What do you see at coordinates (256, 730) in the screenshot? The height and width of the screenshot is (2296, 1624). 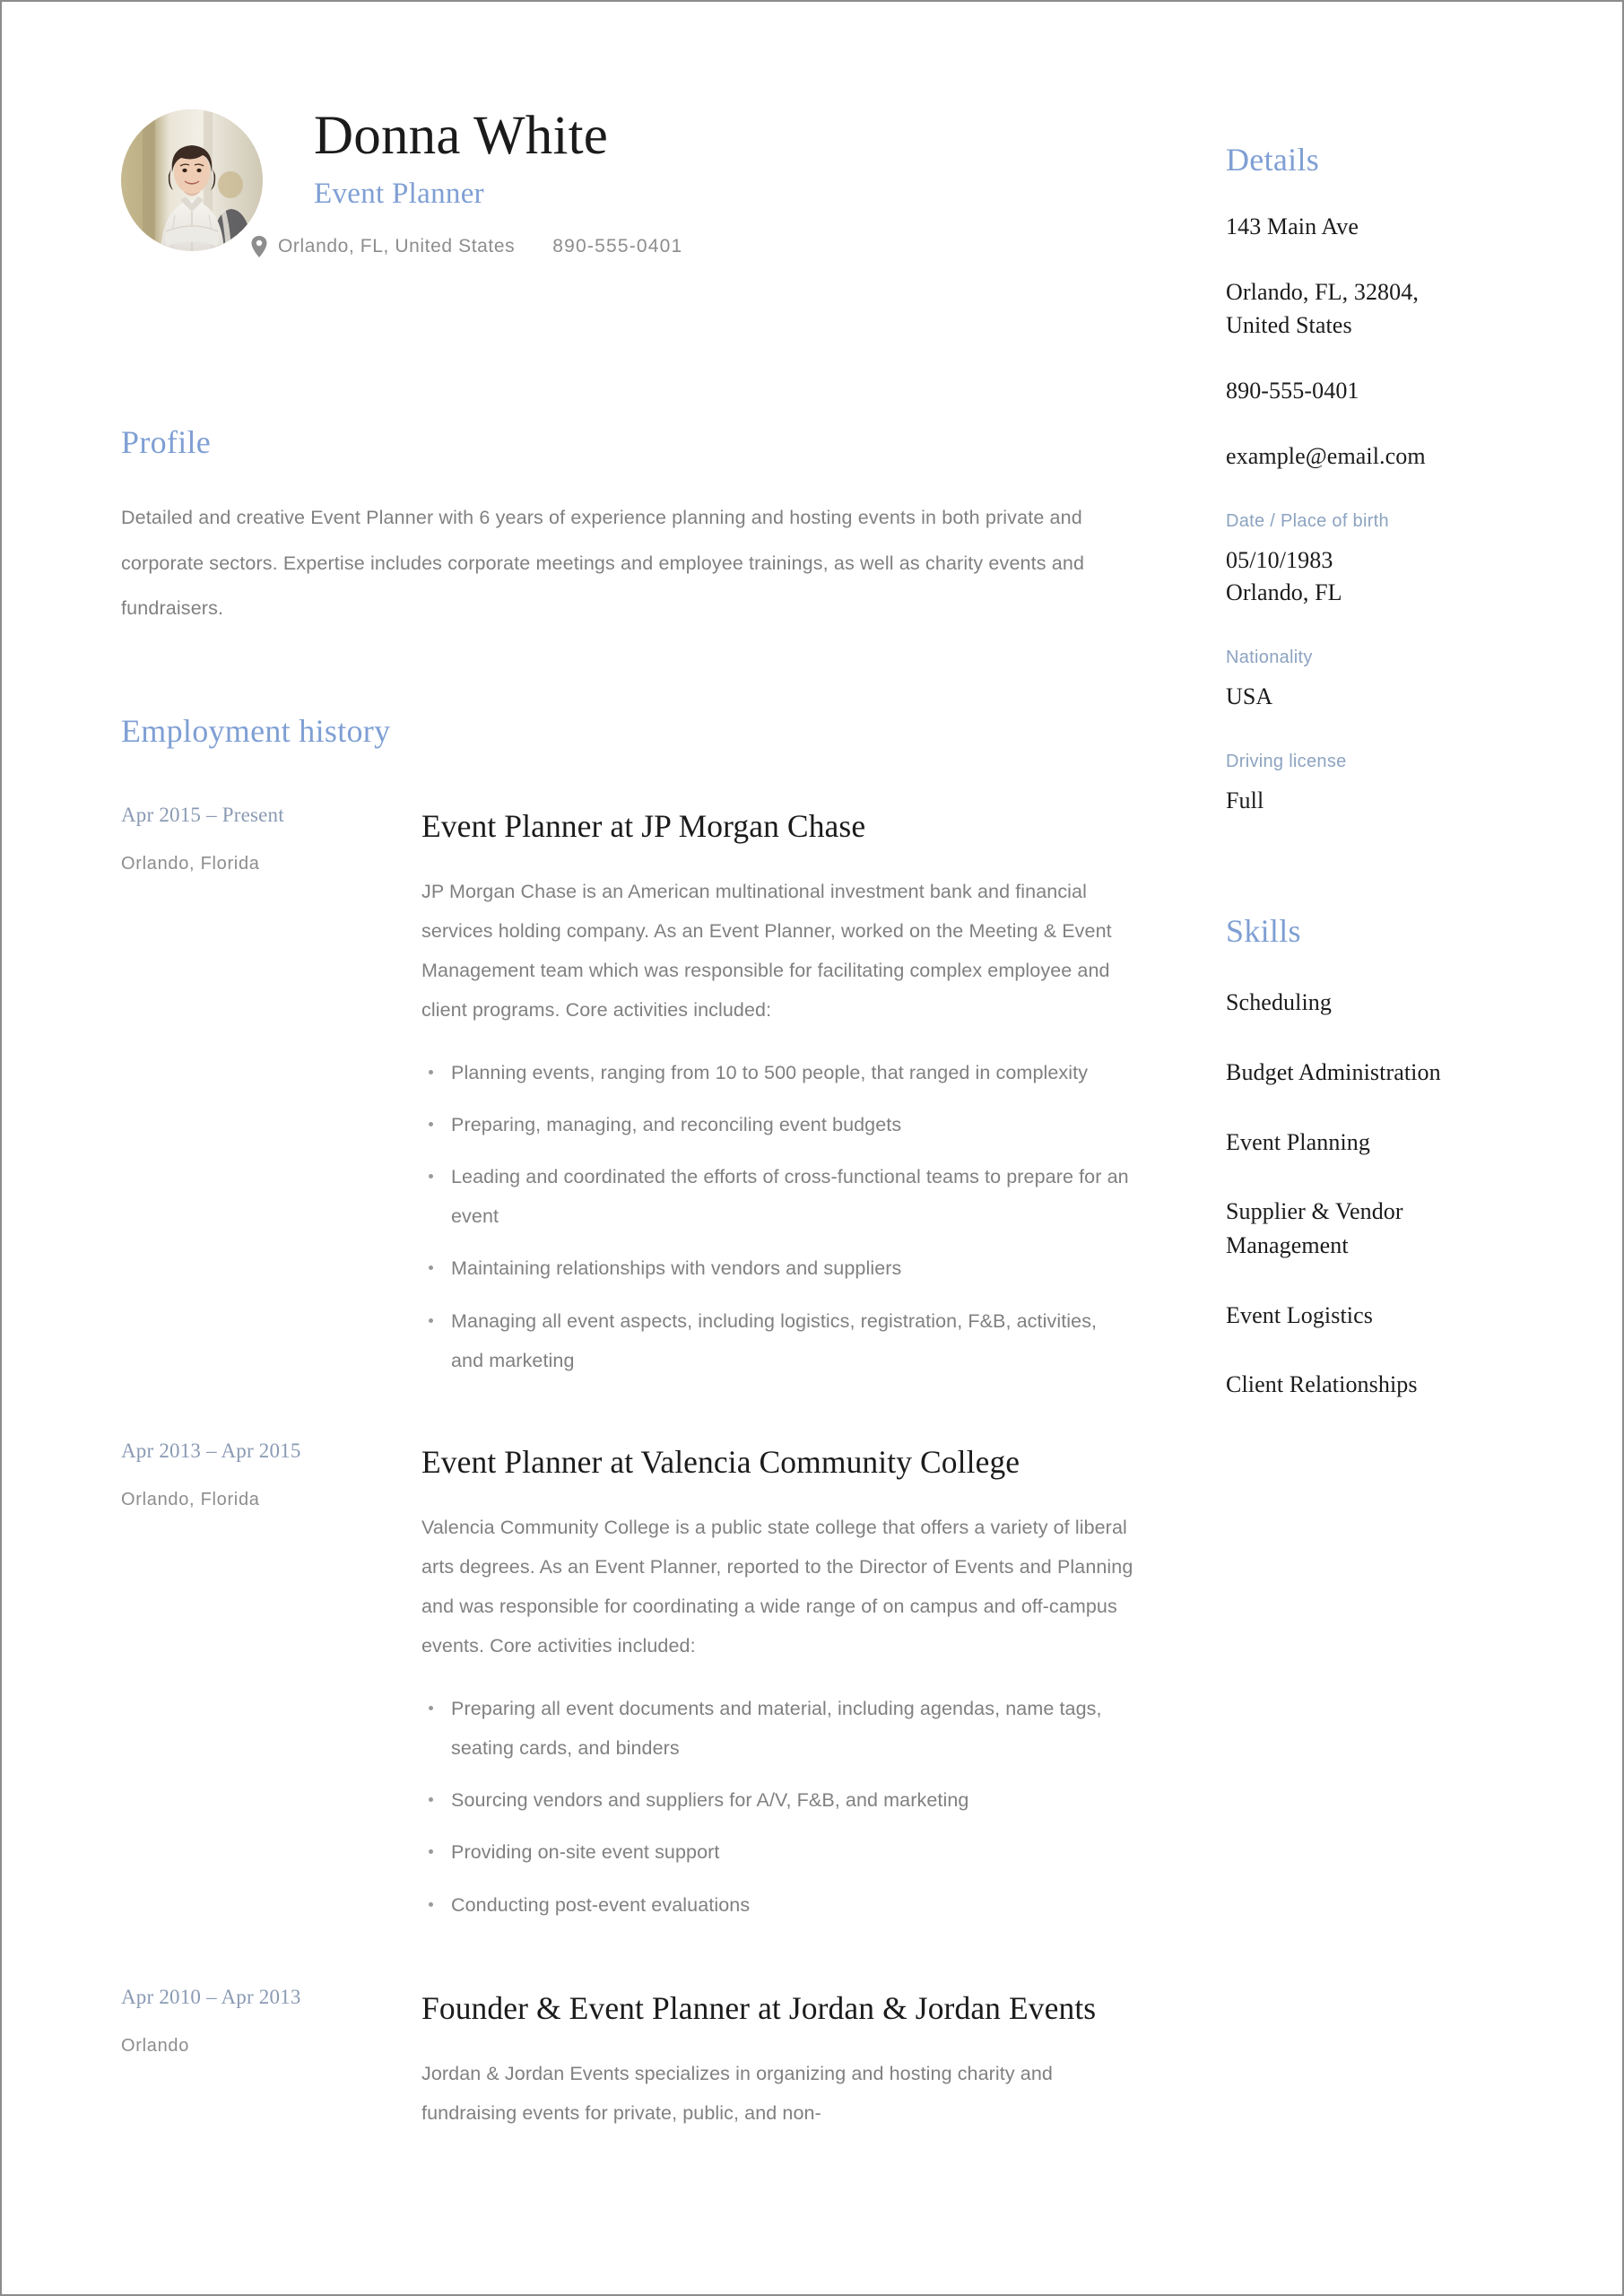 I see `employment-heading: Employment history` at bounding box center [256, 730].